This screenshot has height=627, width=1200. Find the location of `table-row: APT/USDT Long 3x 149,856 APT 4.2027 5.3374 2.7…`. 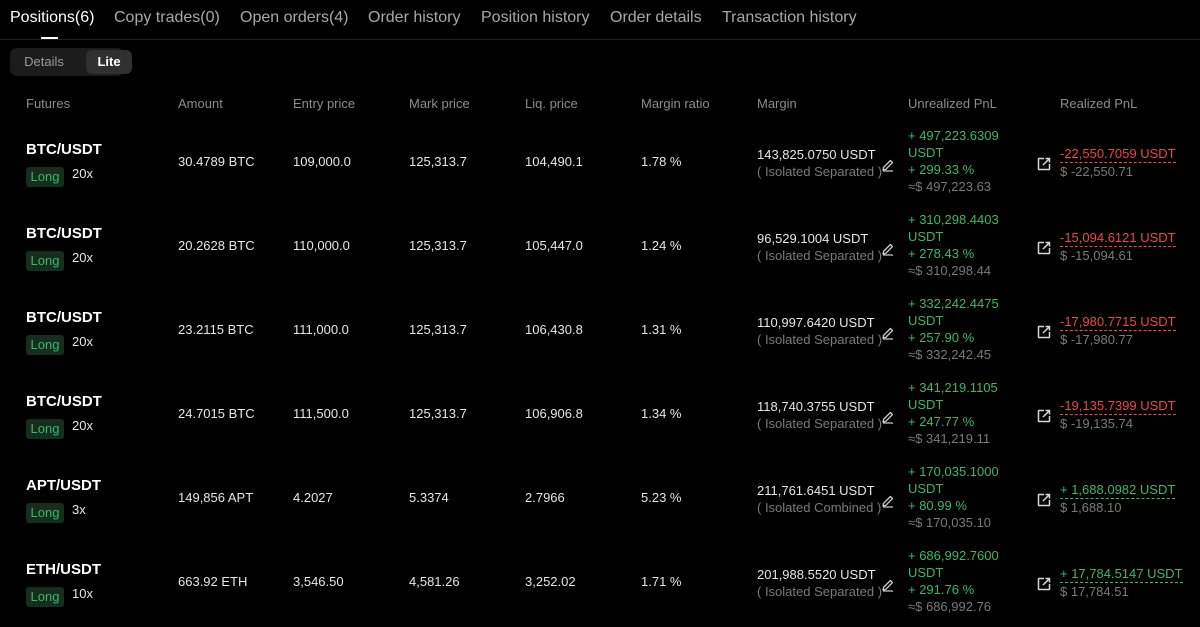

table-row: APT/USDT Long 3x 149,856 APT 4.2027 5.3374 2.7… is located at coordinates (600, 506).